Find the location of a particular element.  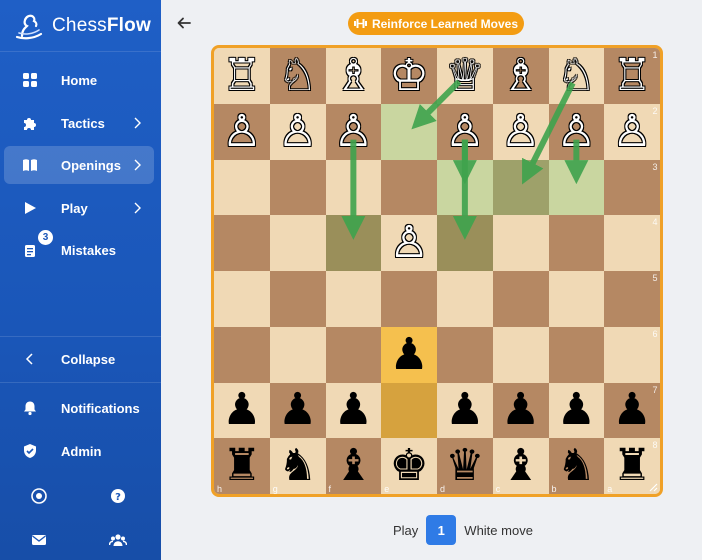

sidebar-item-notifications: Notifications is located at coordinates (79, 408).